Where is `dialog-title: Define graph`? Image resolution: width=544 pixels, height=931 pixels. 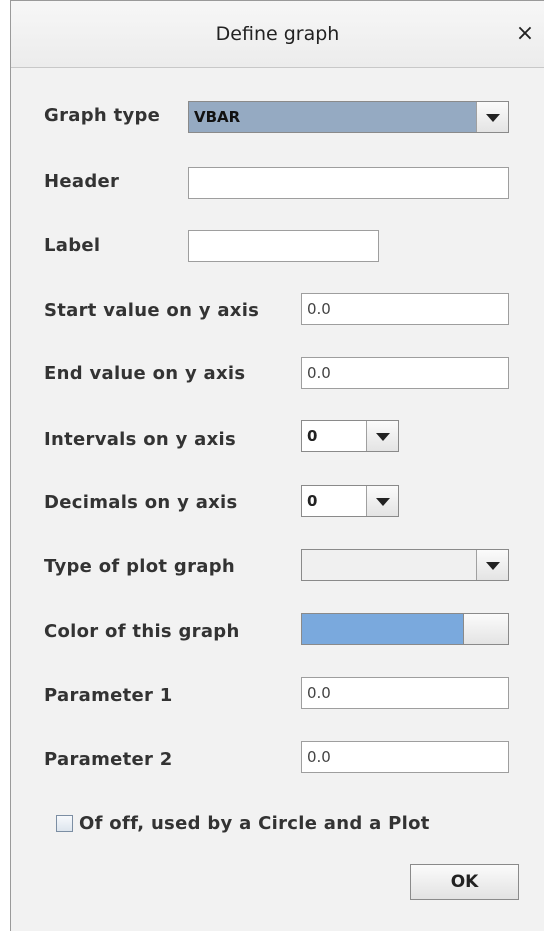 dialog-title: Define graph is located at coordinates (277, 34).